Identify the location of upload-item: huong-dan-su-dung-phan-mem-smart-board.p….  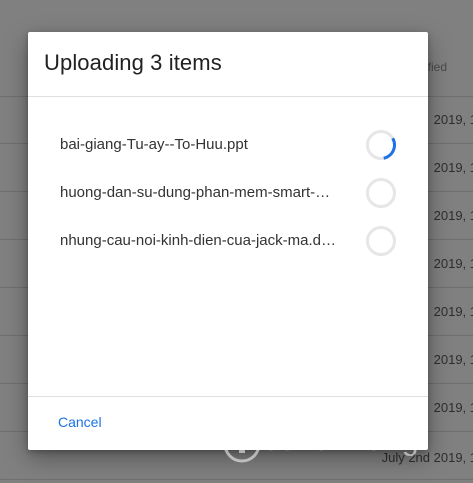
(228, 193).